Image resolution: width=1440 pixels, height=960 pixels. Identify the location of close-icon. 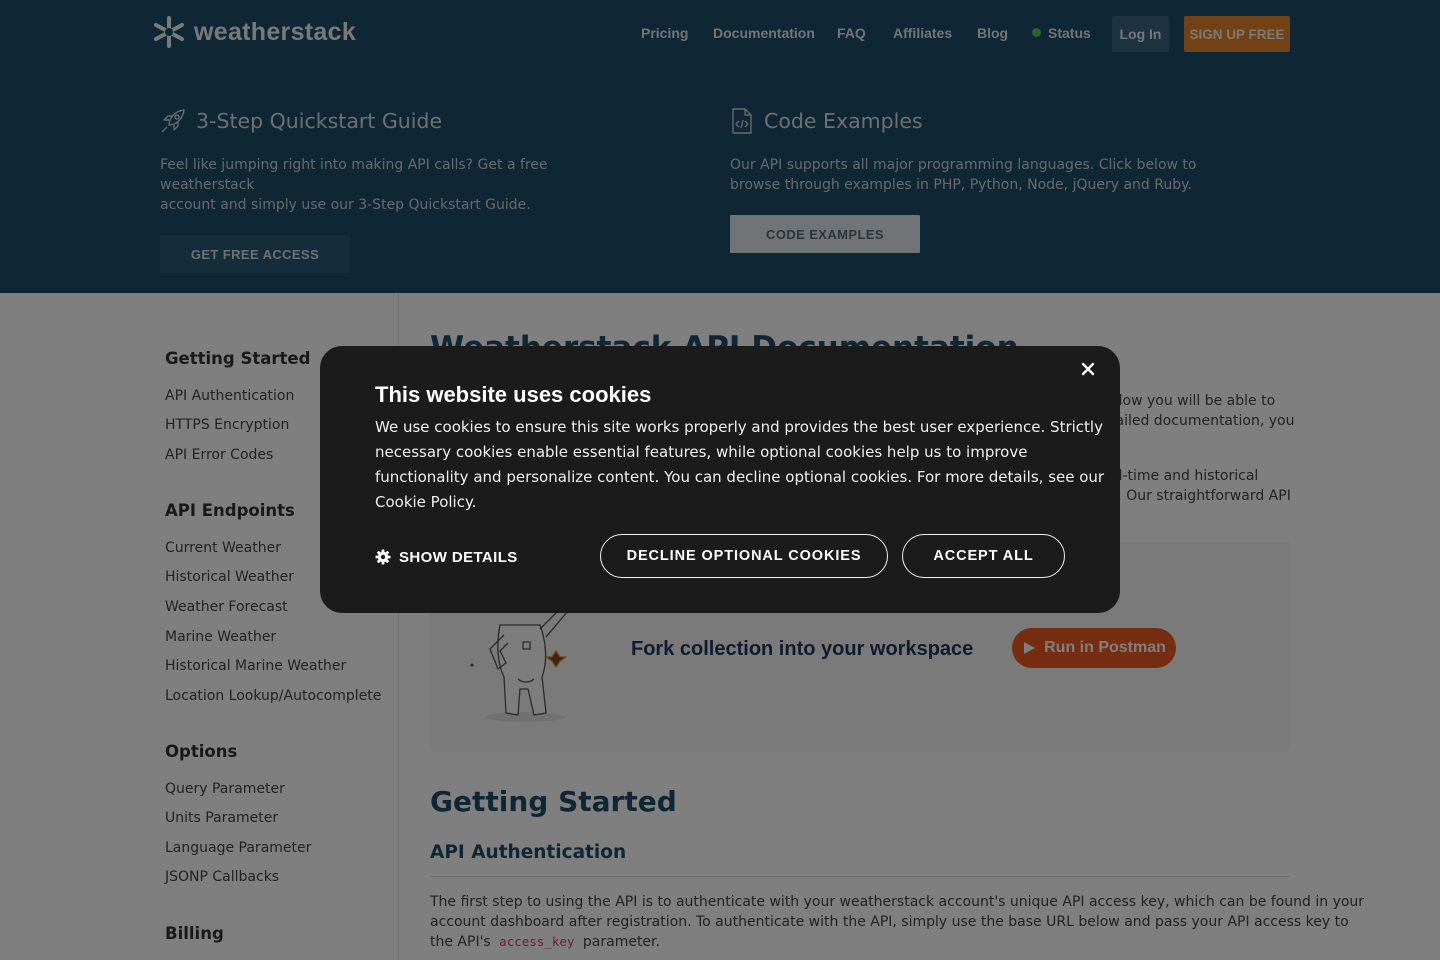
(1088, 369).